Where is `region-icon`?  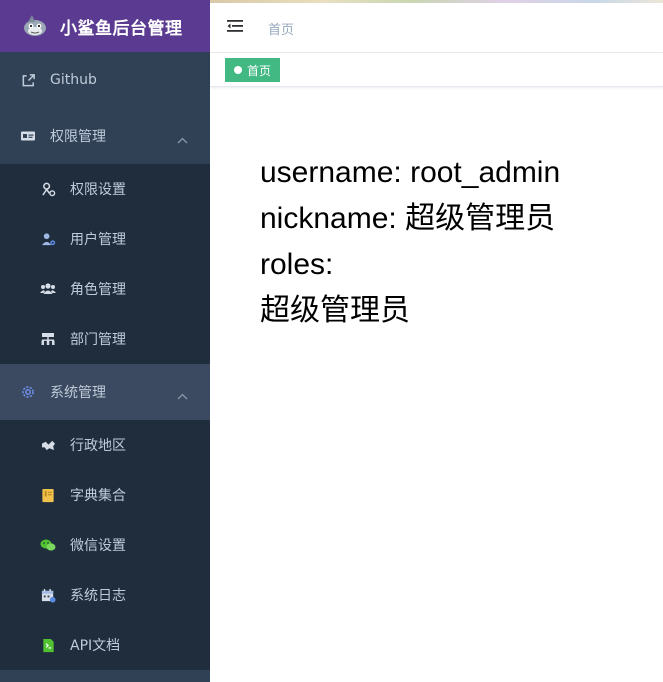
region-icon is located at coordinates (48, 445).